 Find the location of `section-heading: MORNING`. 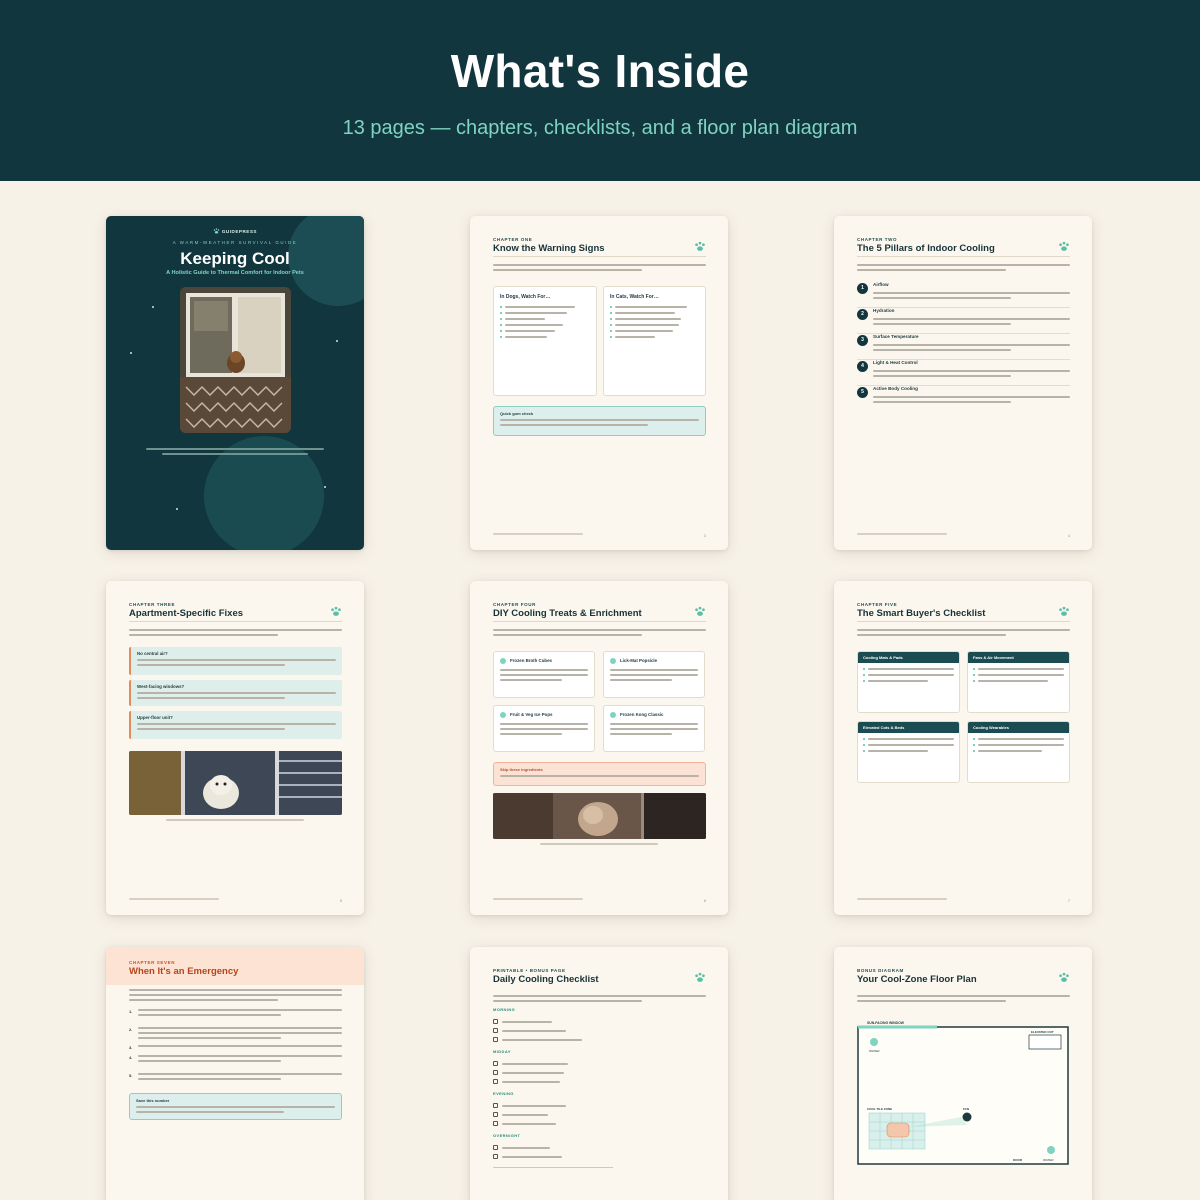

section-heading: MORNING is located at coordinates (504, 1009).